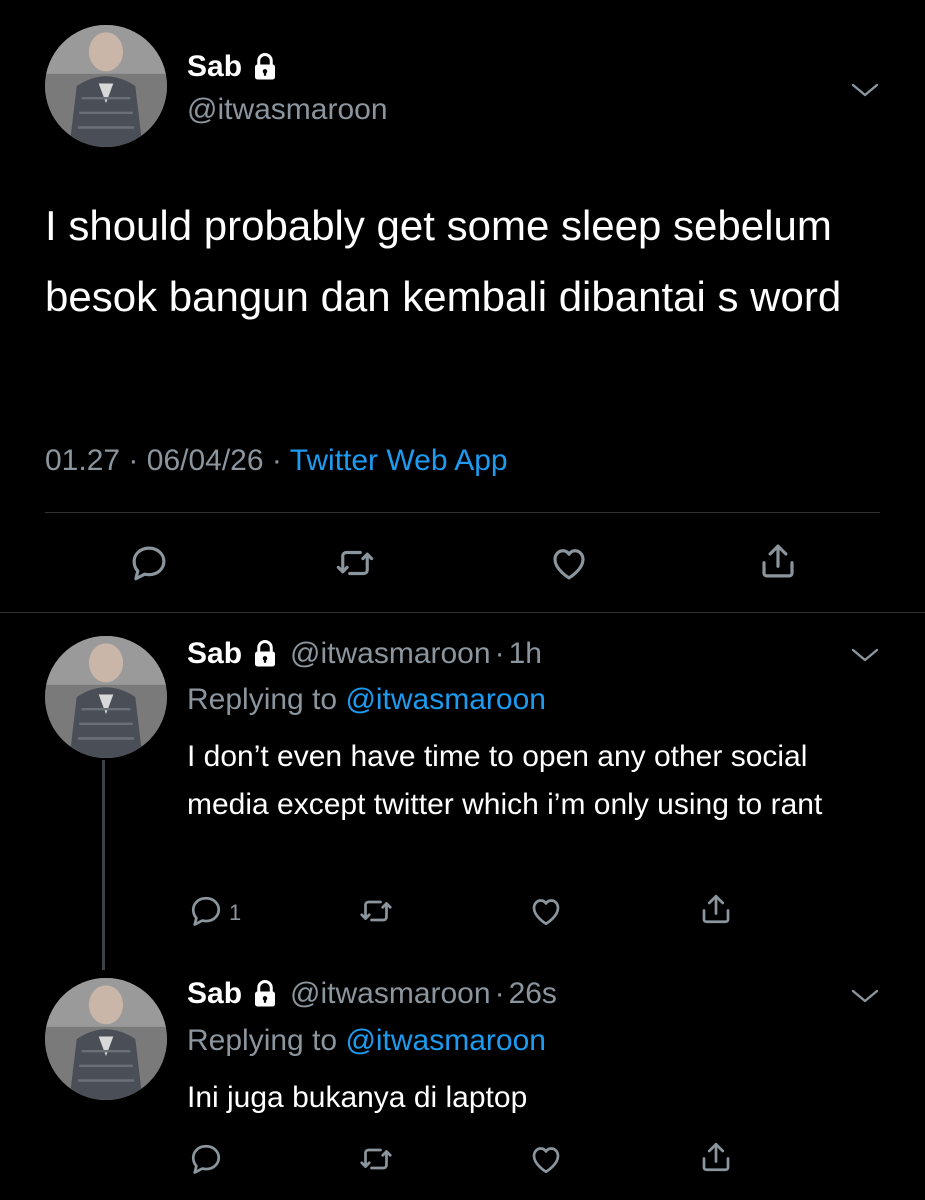 This screenshot has width=925, height=1200. What do you see at coordinates (103, 865) in the screenshot?
I see `thread-line` at bounding box center [103, 865].